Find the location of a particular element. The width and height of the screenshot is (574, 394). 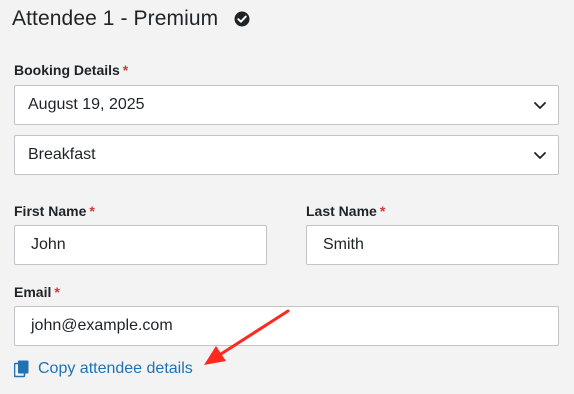

booking-date-value: August 19, 2025 is located at coordinates (86, 104).